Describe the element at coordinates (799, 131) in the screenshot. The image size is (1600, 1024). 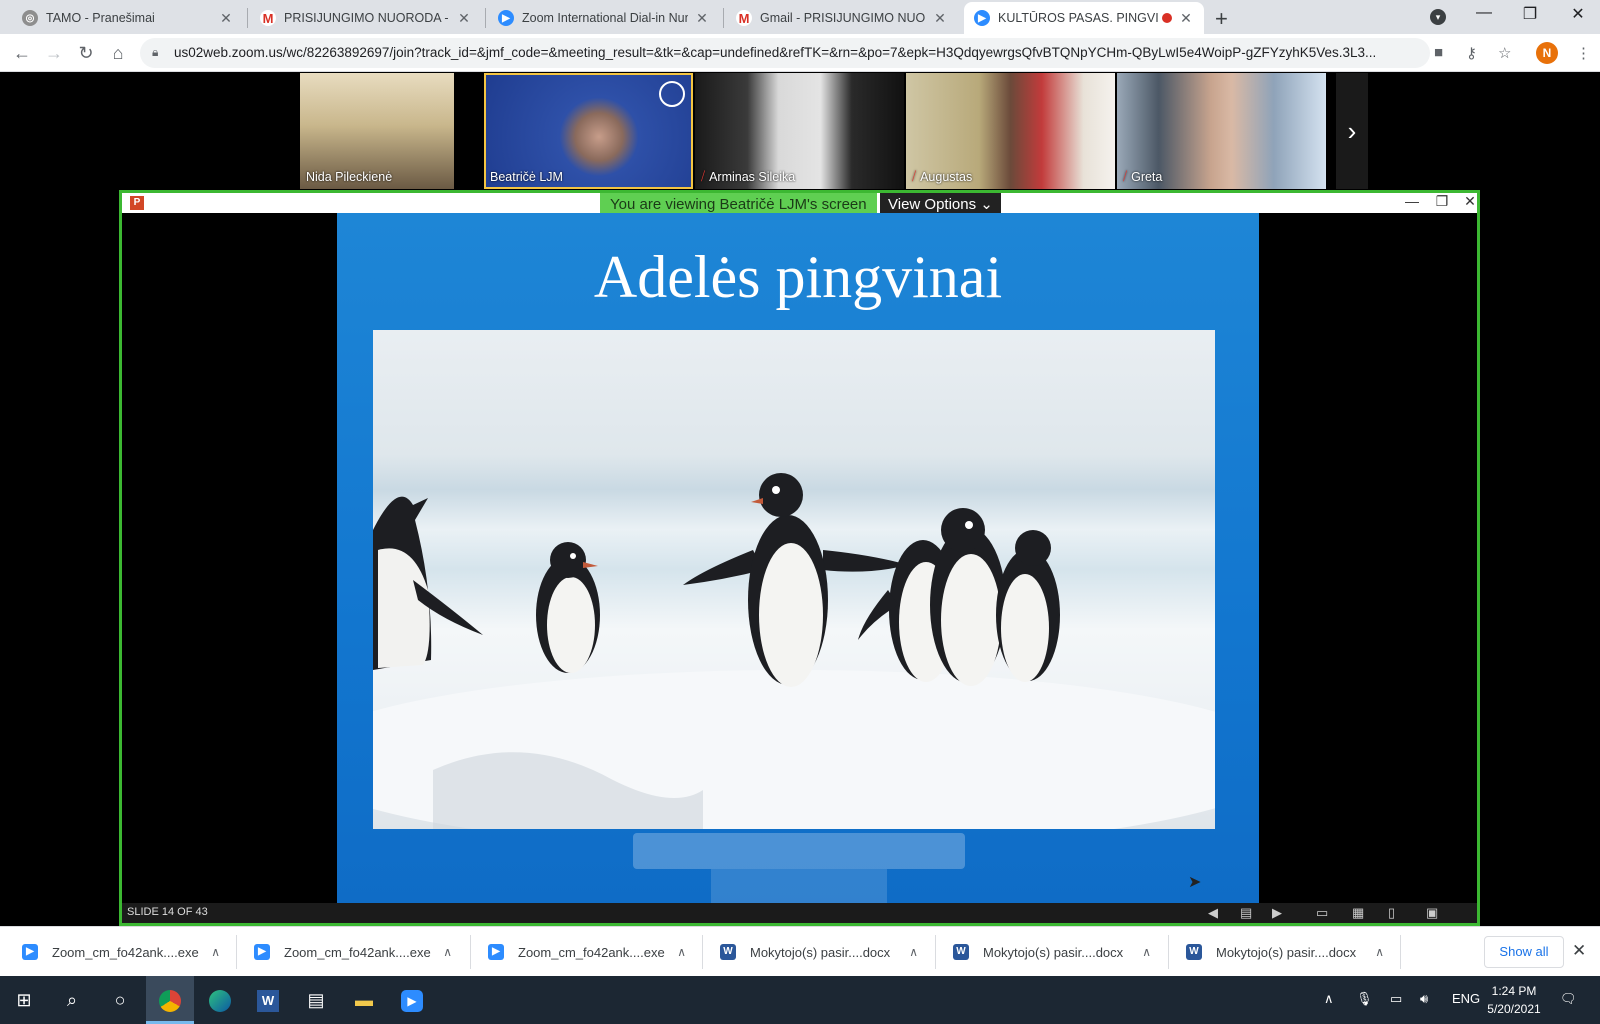
I see `participant-video-arminas: ⧸ Arminas Sileika` at that location.